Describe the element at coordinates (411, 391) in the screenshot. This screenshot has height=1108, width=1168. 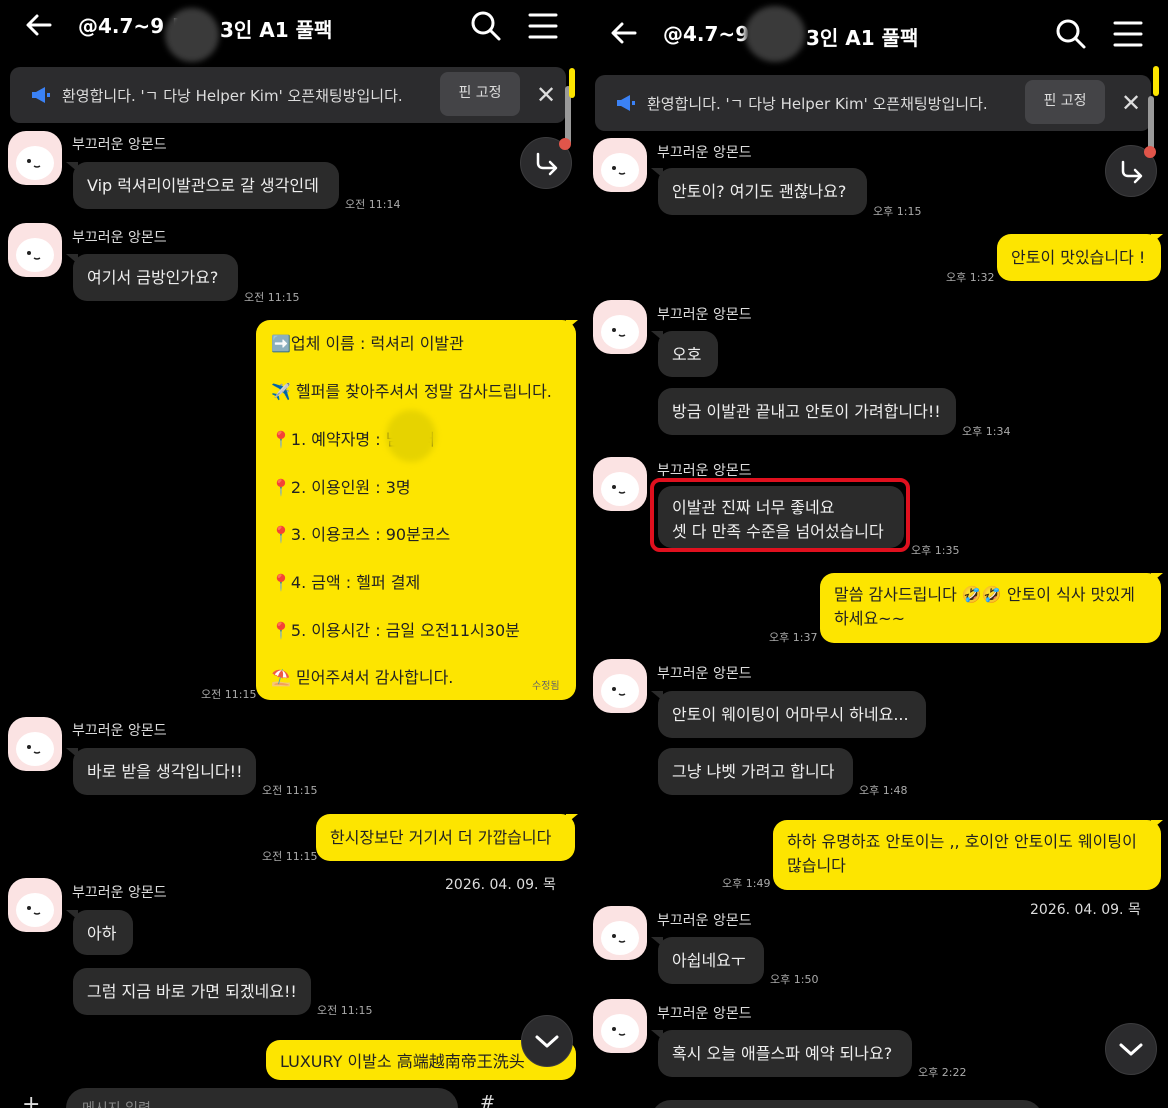
I see `card-line-thanks: ✈️ 헬퍼를 찾아주셔서 정말 감사드립니다.` at that location.